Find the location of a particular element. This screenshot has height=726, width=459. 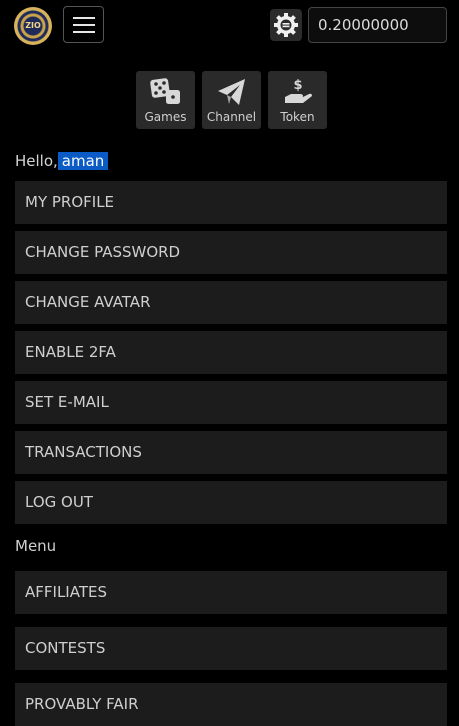

paper-plane-icon is located at coordinates (231, 92).